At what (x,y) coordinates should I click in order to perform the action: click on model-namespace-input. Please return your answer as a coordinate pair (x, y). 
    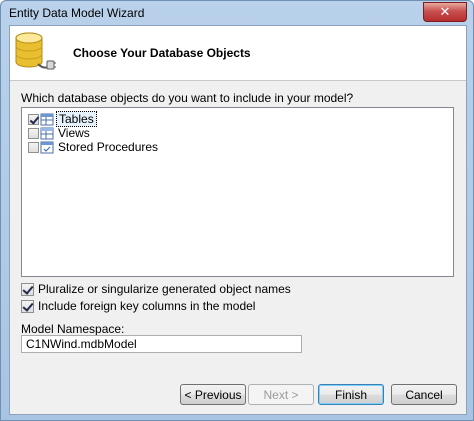
    Looking at the image, I should click on (161, 344).